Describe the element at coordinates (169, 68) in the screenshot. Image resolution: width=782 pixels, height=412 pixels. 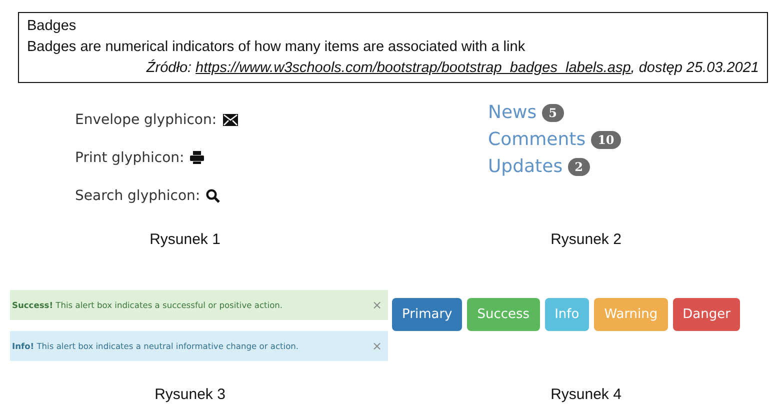
I see `citation-label: Źródło:` at that location.